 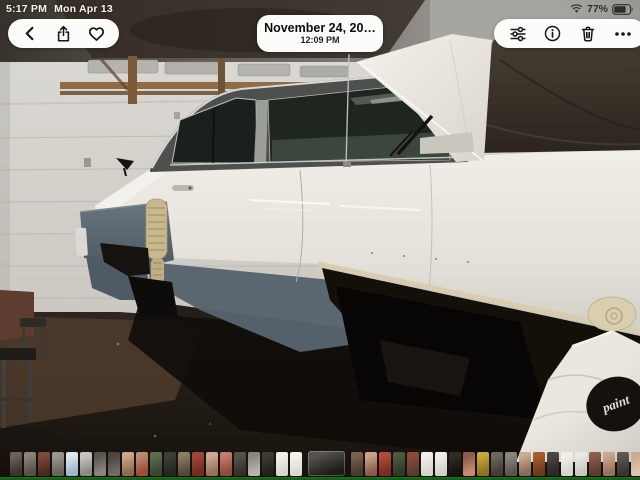 I want to click on share-icon, so click(x=63, y=33).